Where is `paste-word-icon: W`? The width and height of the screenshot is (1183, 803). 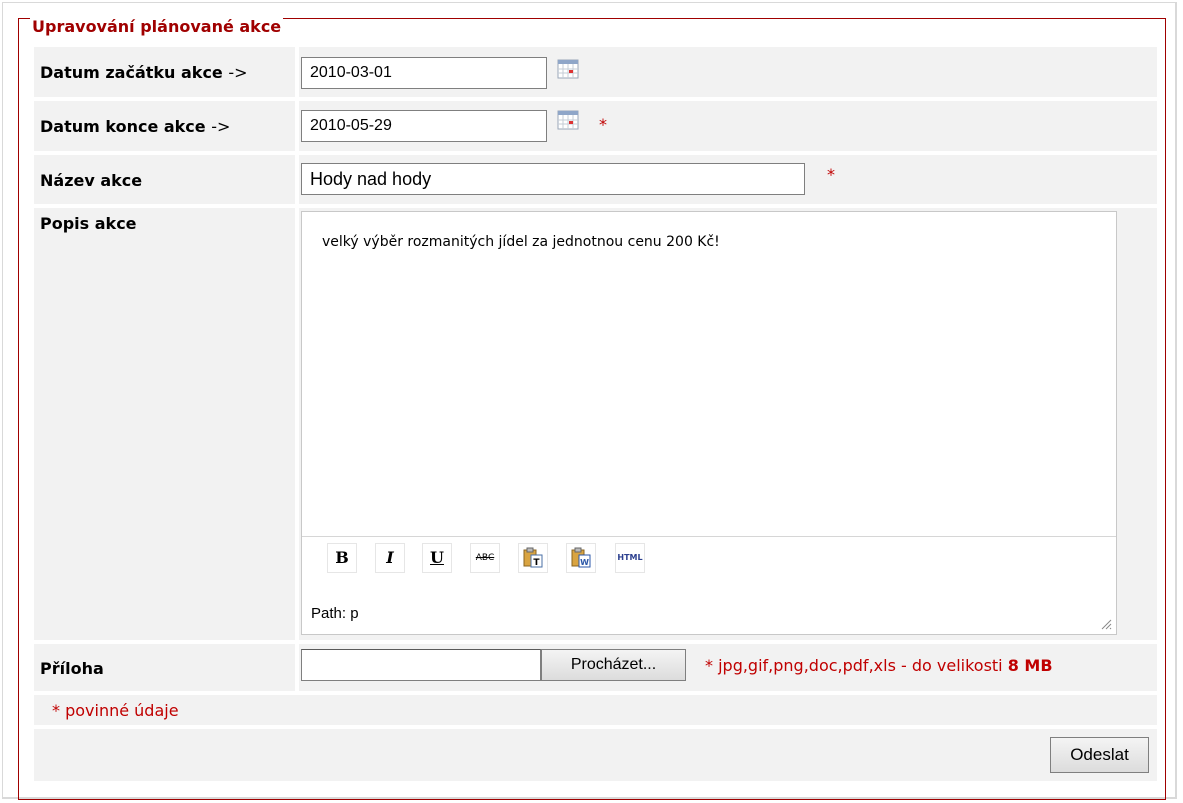 paste-word-icon: W is located at coordinates (581, 557).